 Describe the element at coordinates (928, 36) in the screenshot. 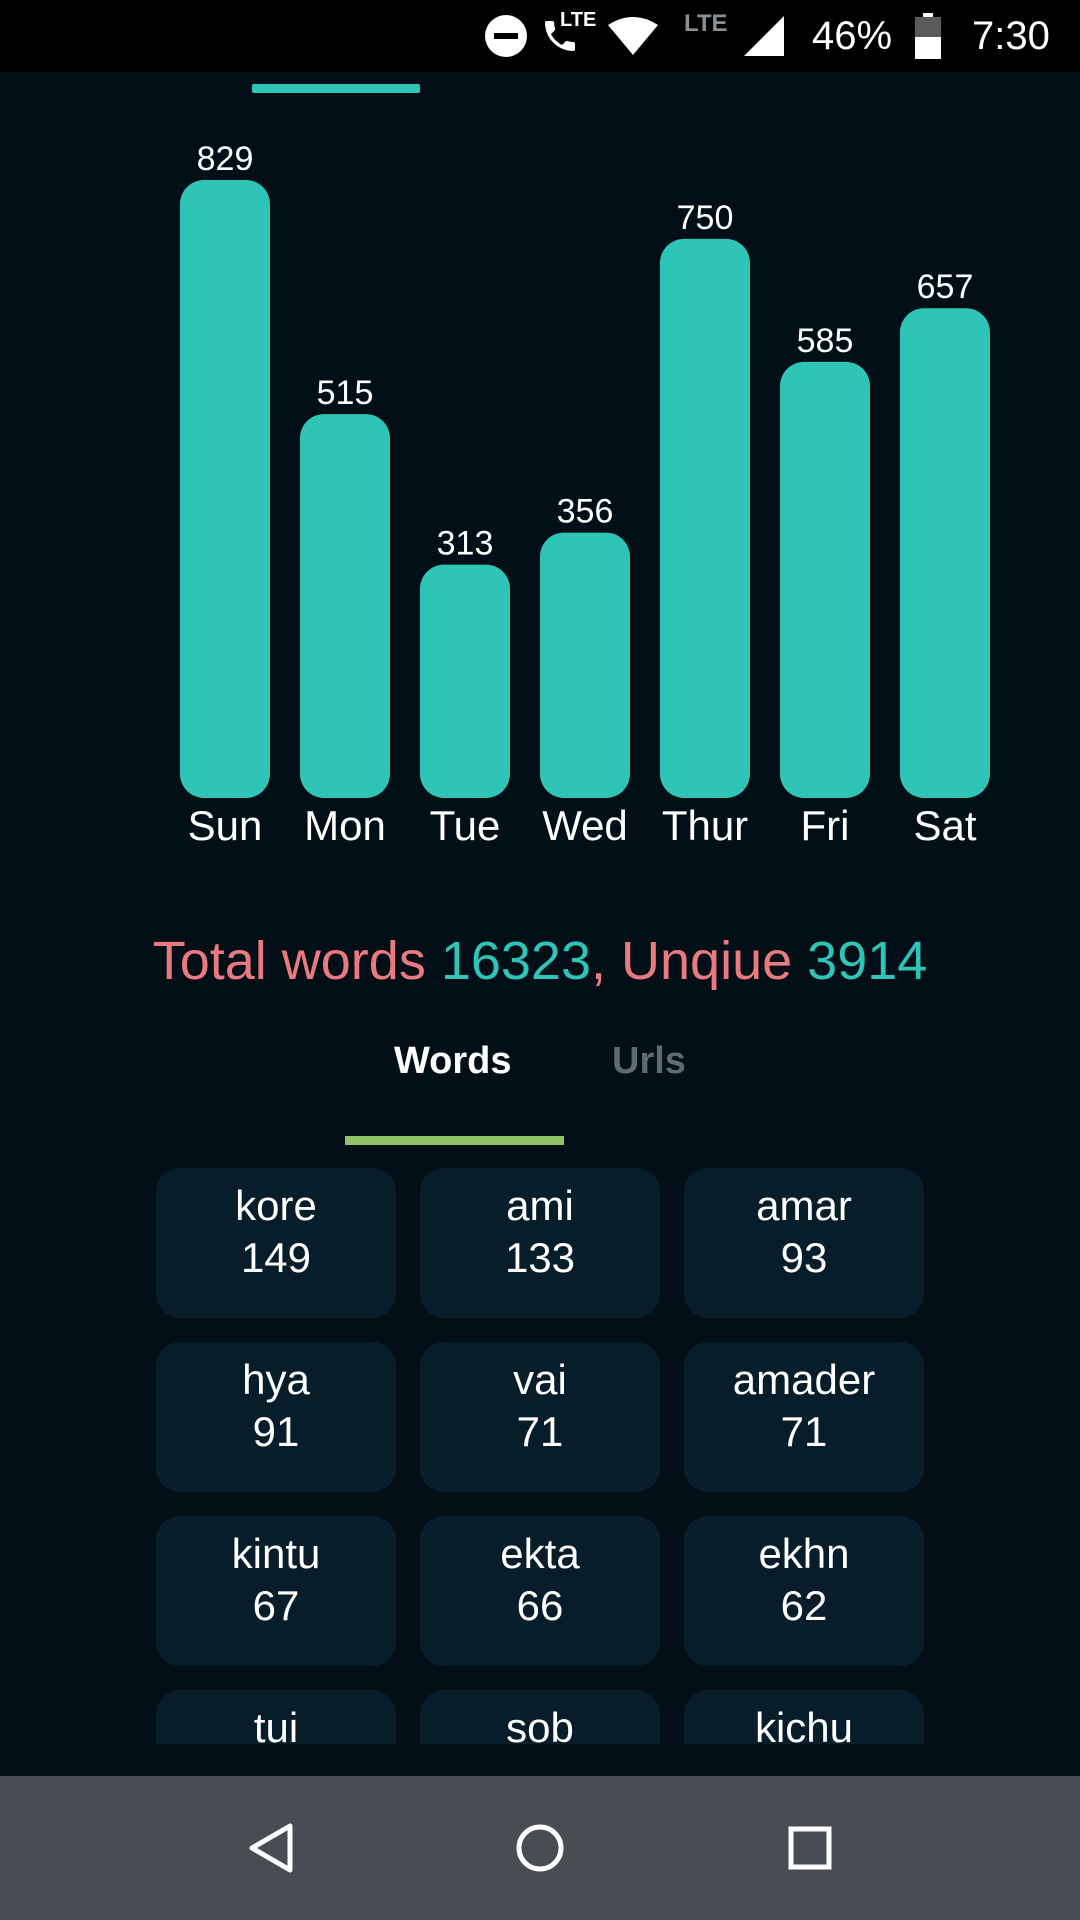

I see `battery-icon` at that location.